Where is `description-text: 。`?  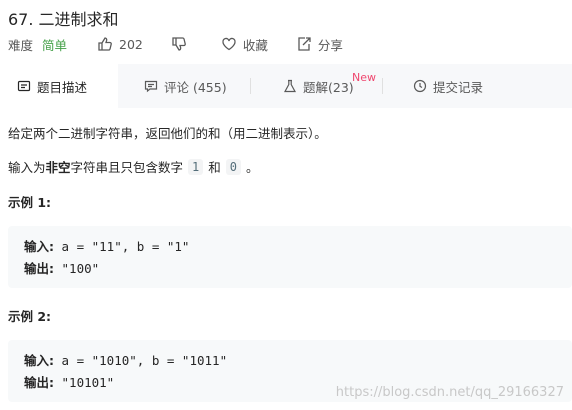
description-text: 。 is located at coordinates (252, 167).